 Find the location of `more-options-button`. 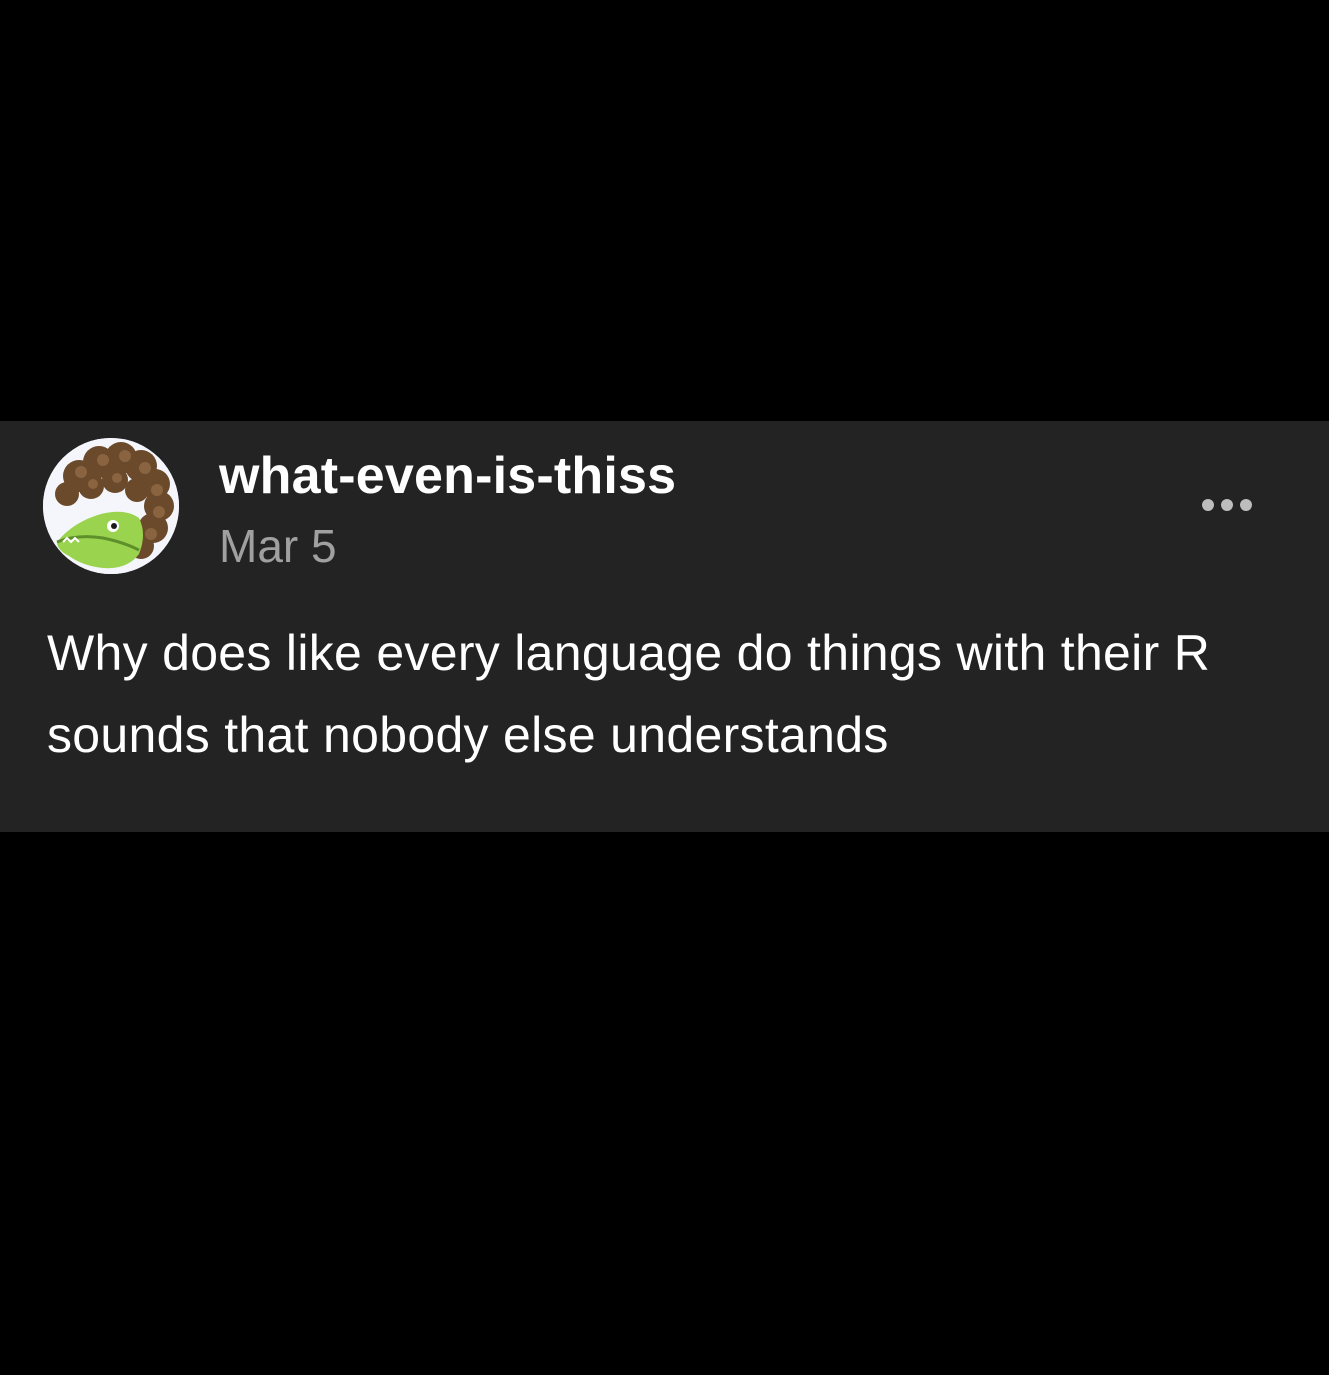

more-options-button is located at coordinates (1227, 505).